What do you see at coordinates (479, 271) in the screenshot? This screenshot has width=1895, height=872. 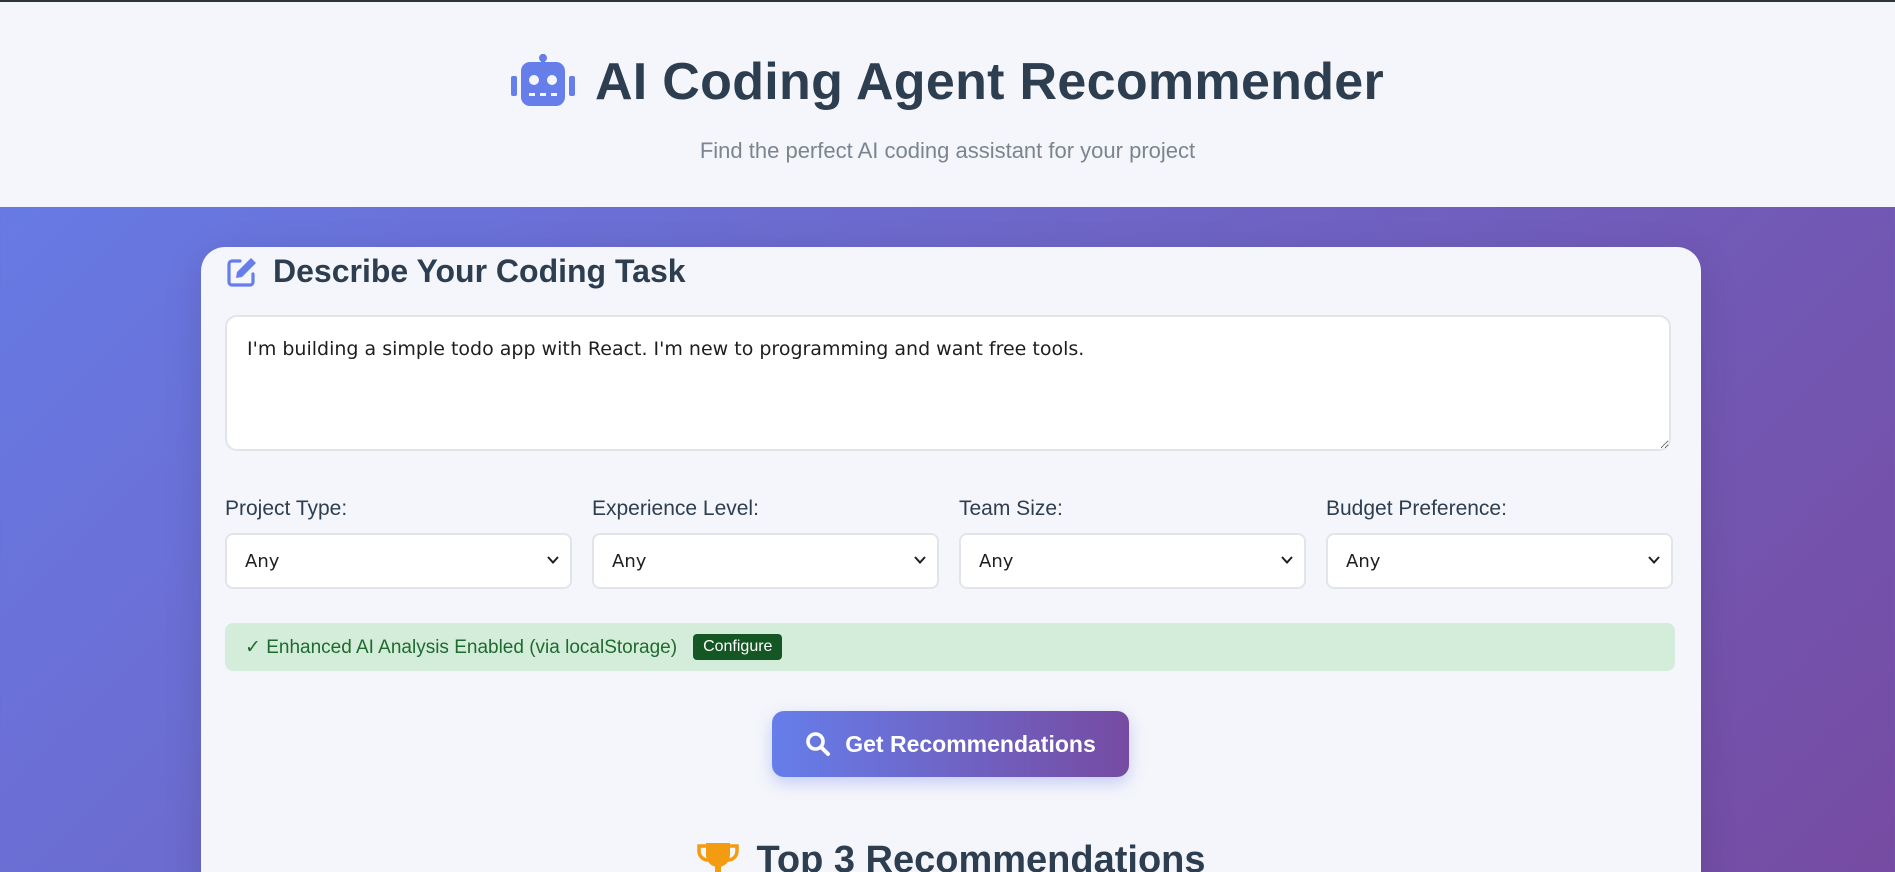 I see `task-section-title: Describe Your Coding Task` at bounding box center [479, 271].